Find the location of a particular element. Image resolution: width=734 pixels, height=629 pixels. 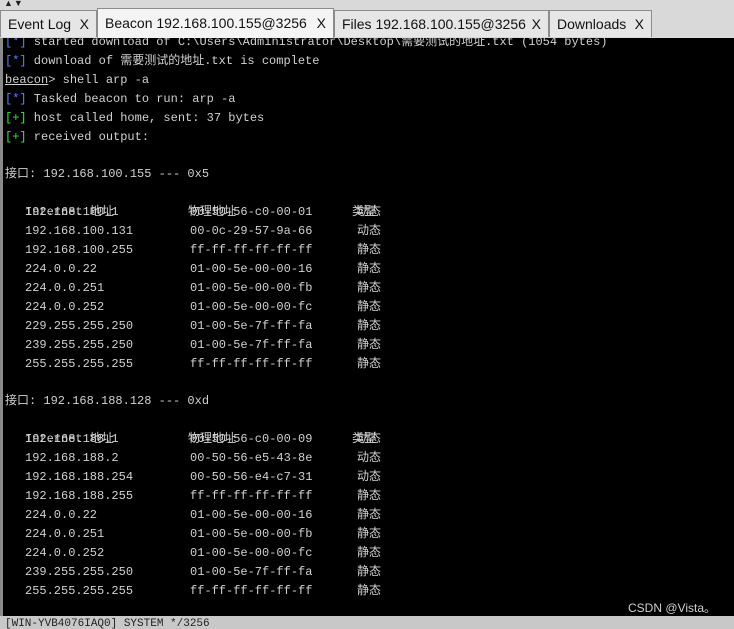

arp-row: 229.255.255.250 01-00-5e-7f-ff-fa 静态 is located at coordinates (203, 326).